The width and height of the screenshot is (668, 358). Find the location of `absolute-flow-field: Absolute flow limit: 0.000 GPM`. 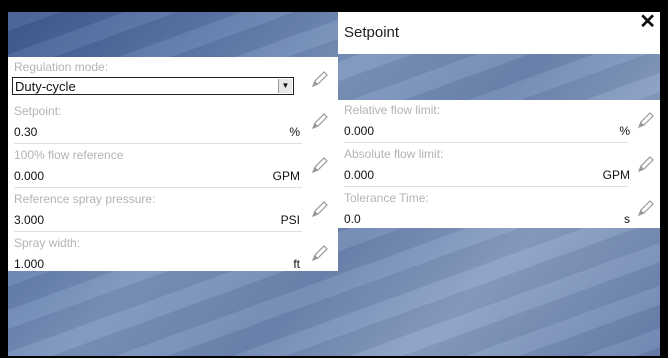

absolute-flow-field: Absolute flow limit: 0.000 GPM is located at coordinates (499, 166).